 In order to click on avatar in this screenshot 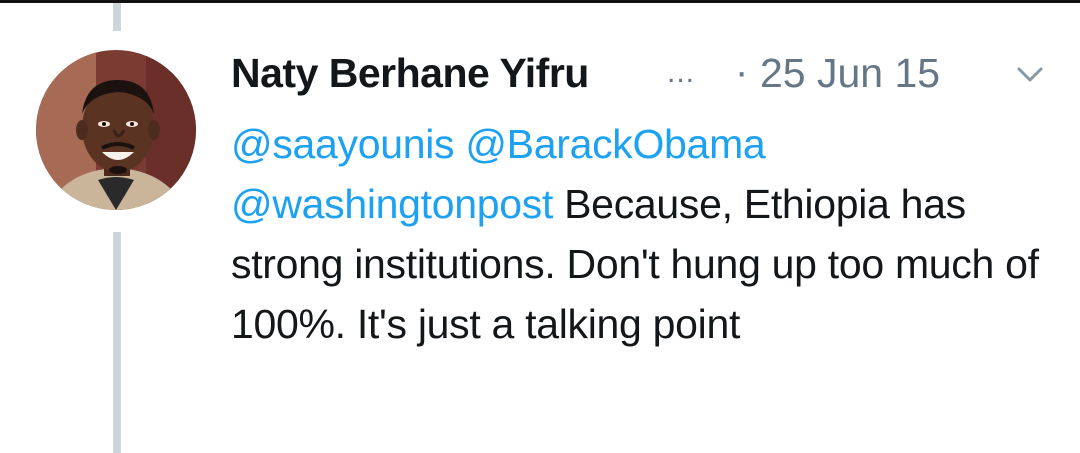, I will do `click(116, 130)`.